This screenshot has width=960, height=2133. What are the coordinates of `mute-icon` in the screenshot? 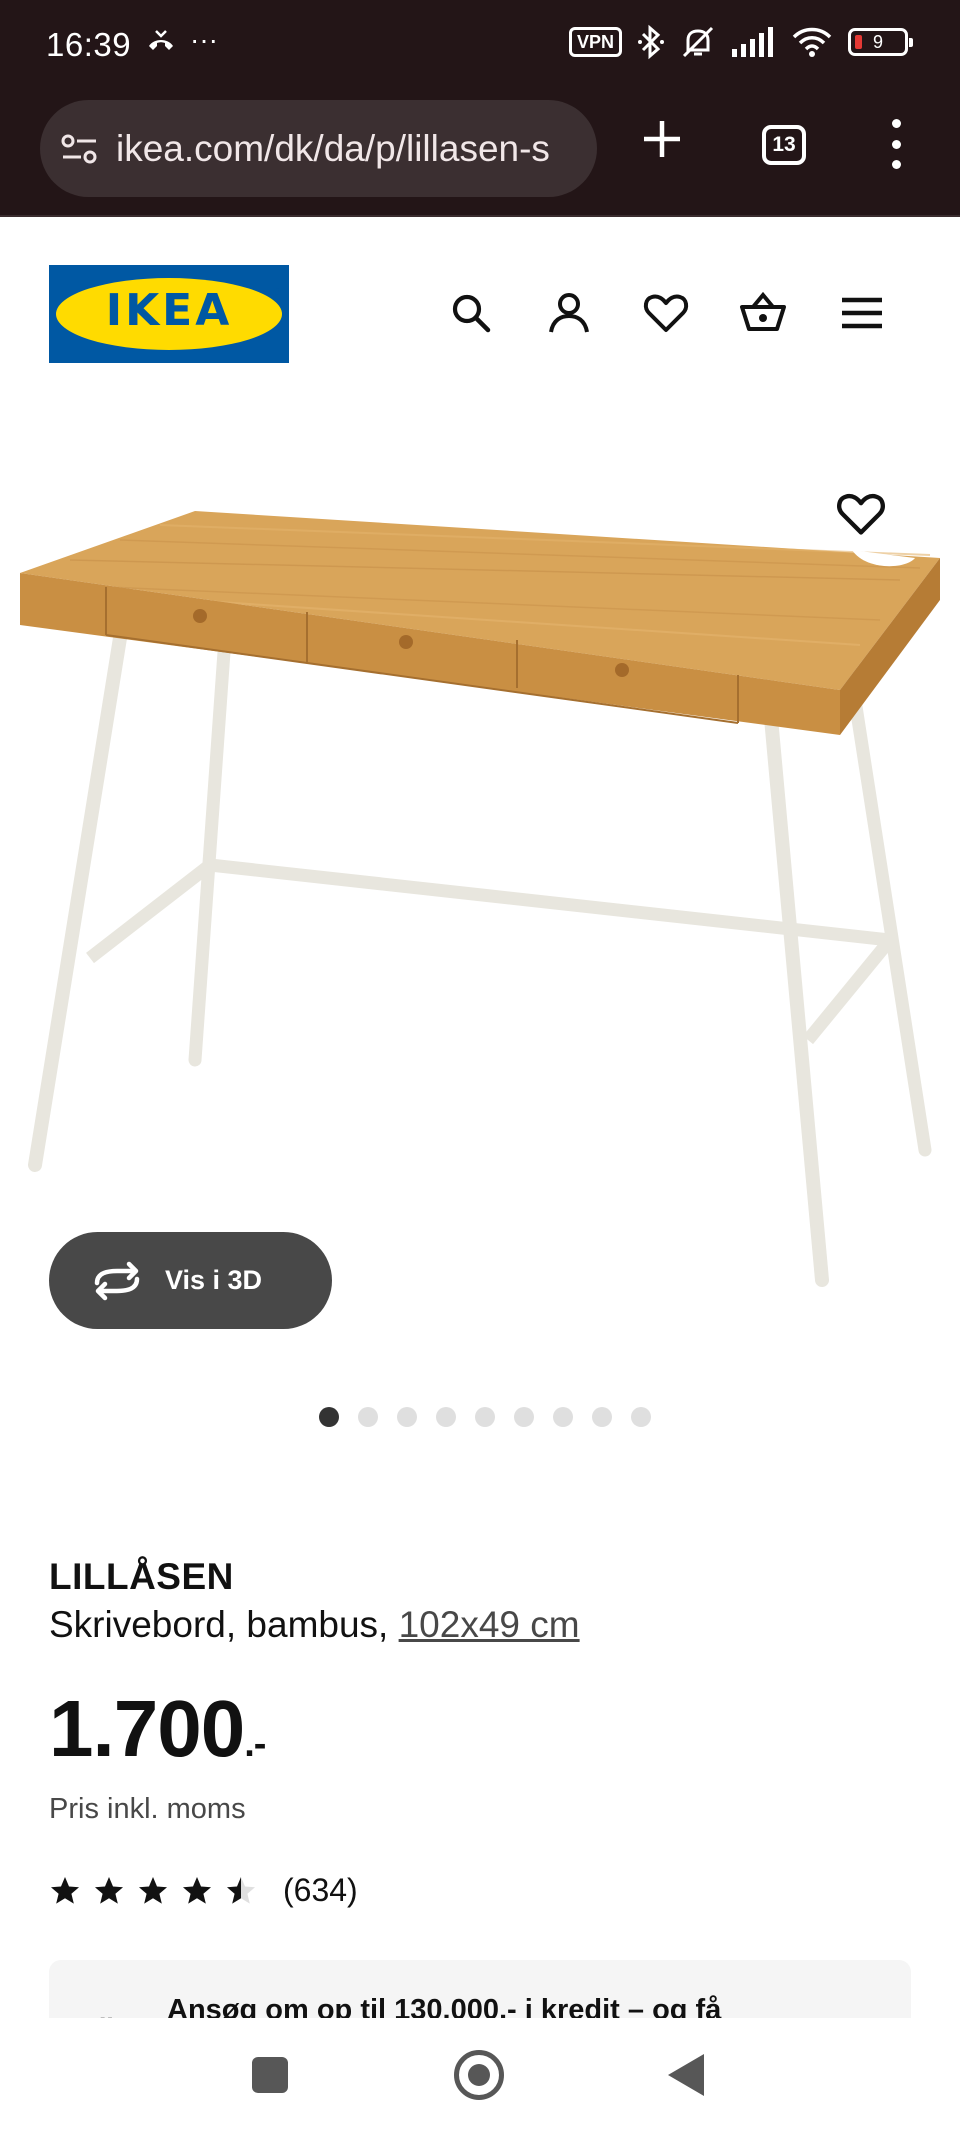 It's located at (698, 42).